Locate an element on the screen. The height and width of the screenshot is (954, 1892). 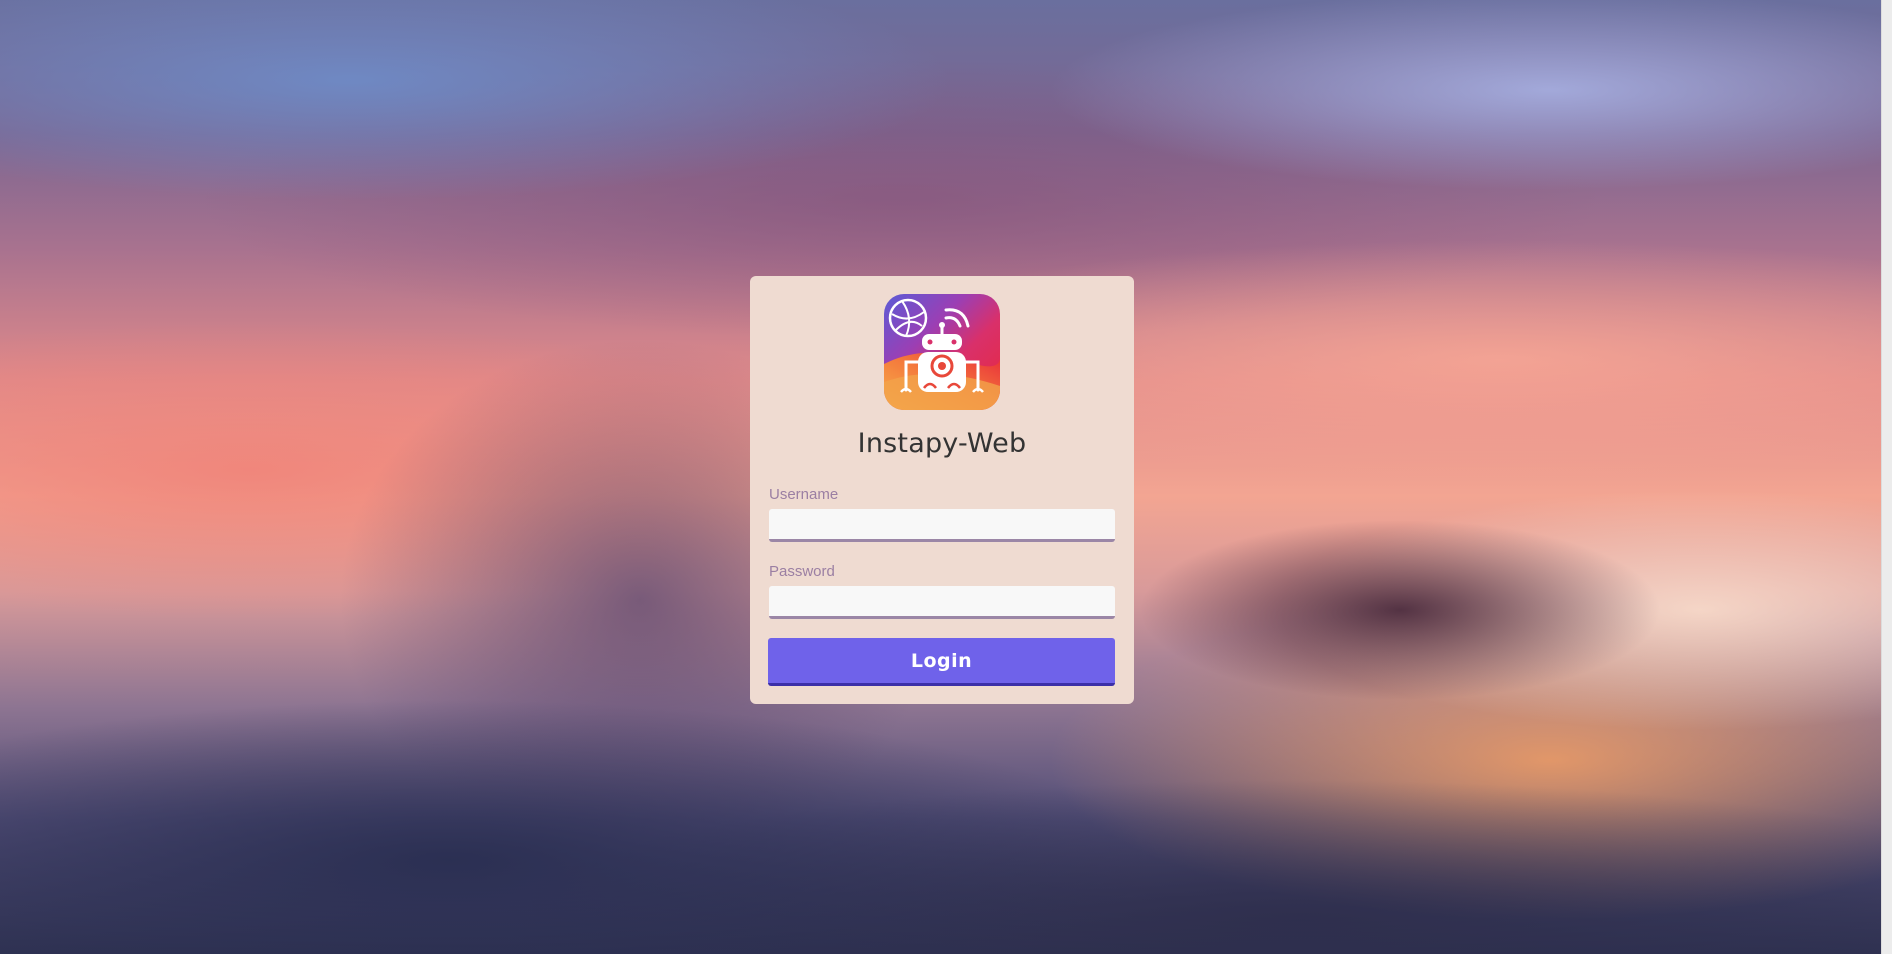
password-input is located at coordinates (942, 602).